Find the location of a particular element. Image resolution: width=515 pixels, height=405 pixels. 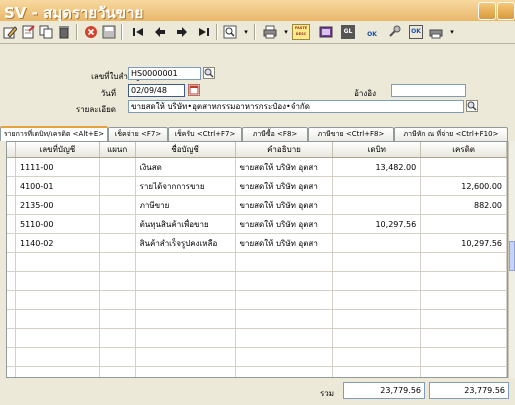

ok-icon: OK is located at coordinates (372, 32).